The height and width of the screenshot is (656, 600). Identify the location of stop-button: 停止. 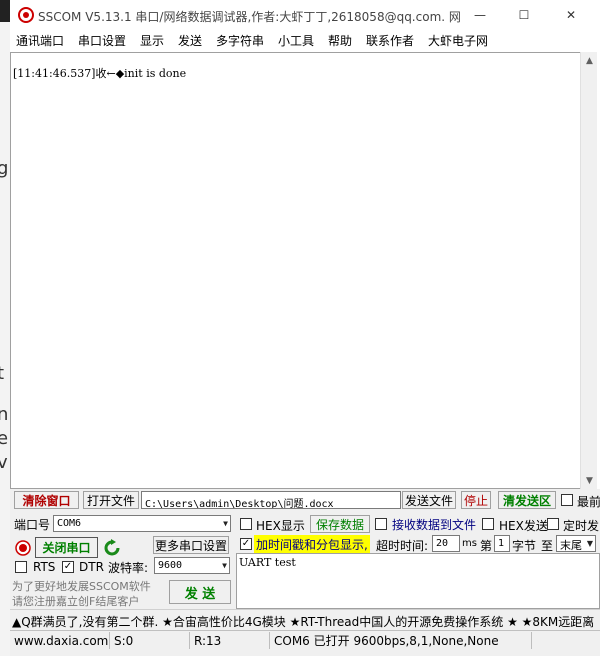
(476, 500).